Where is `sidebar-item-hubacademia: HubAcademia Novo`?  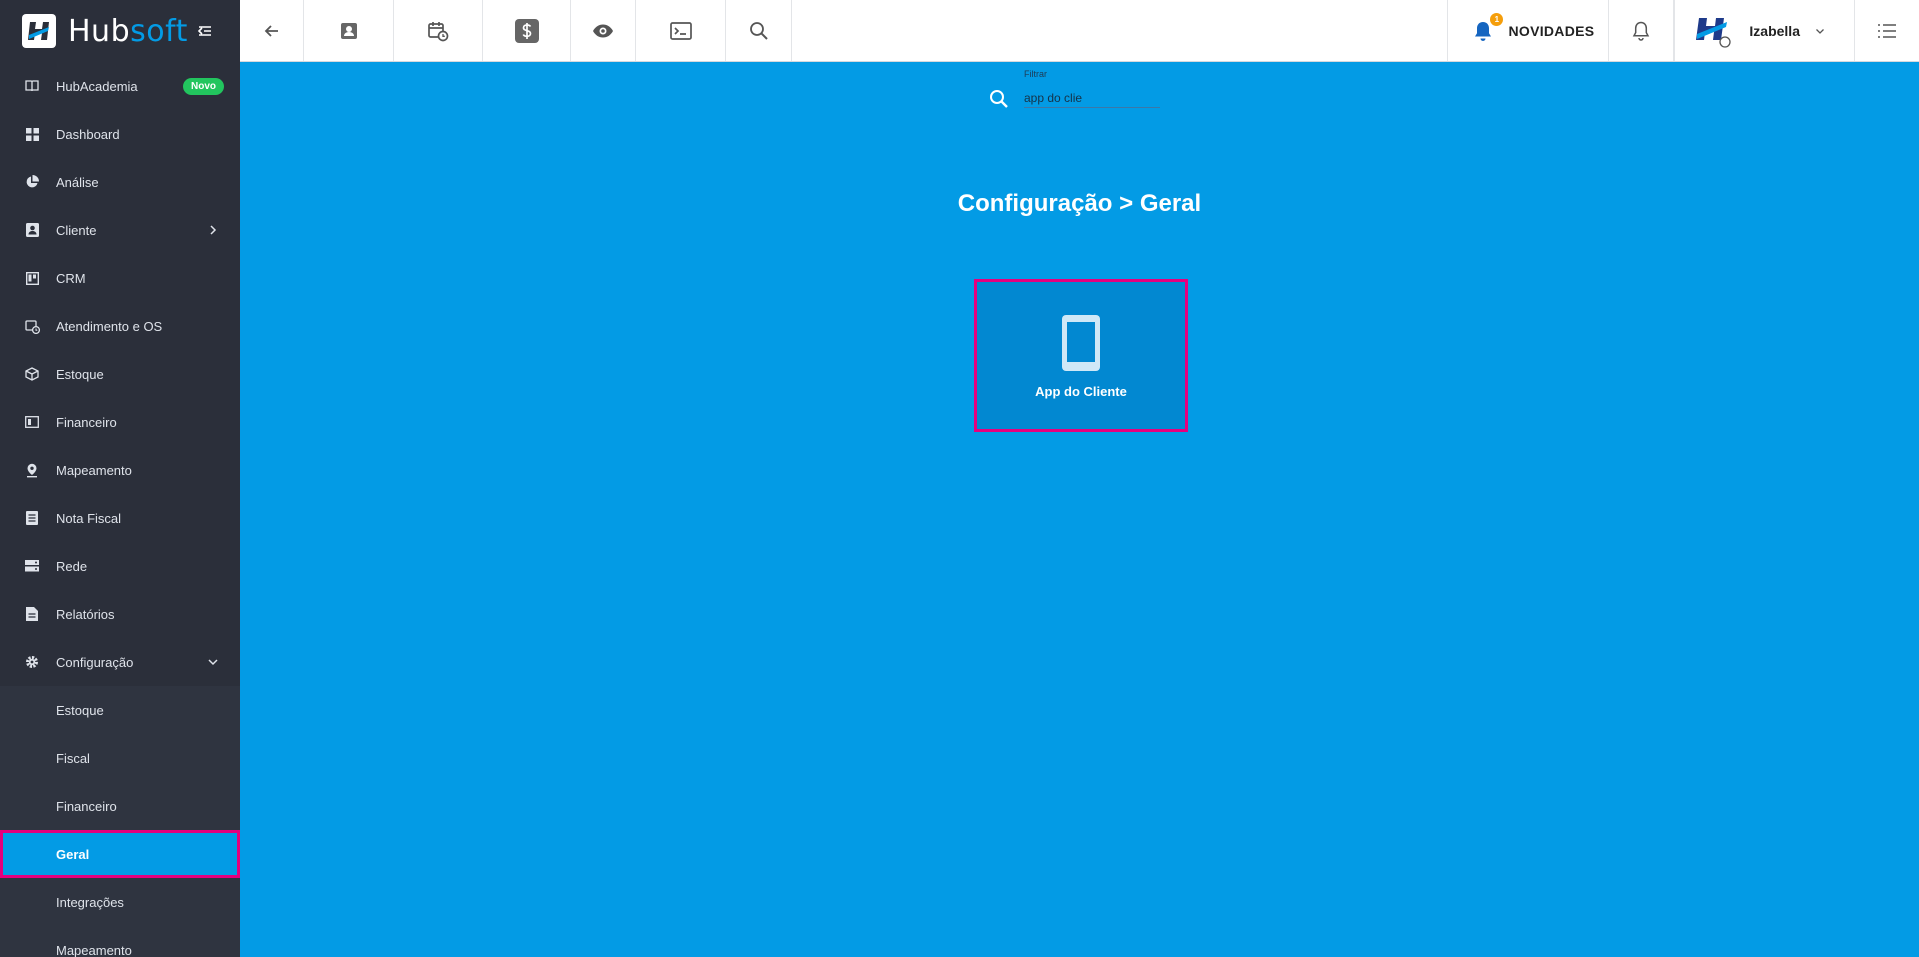
sidebar-item-hubacademia: HubAcademia Novo is located at coordinates (120, 86).